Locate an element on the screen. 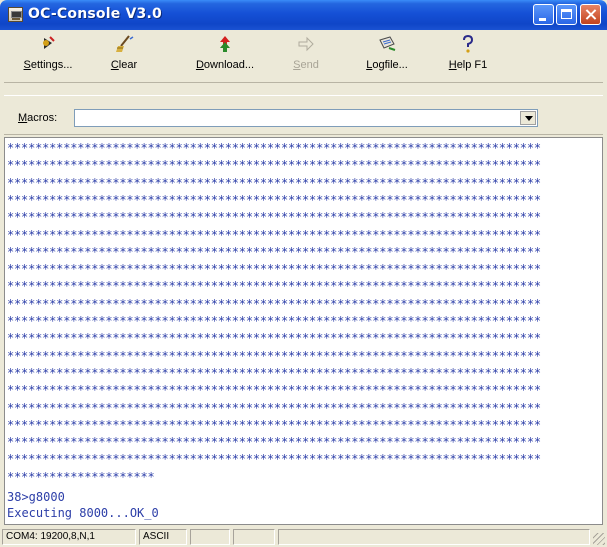 This screenshot has height=547, width=607. console-prompt-line: 38>g8000 is located at coordinates (36, 497).